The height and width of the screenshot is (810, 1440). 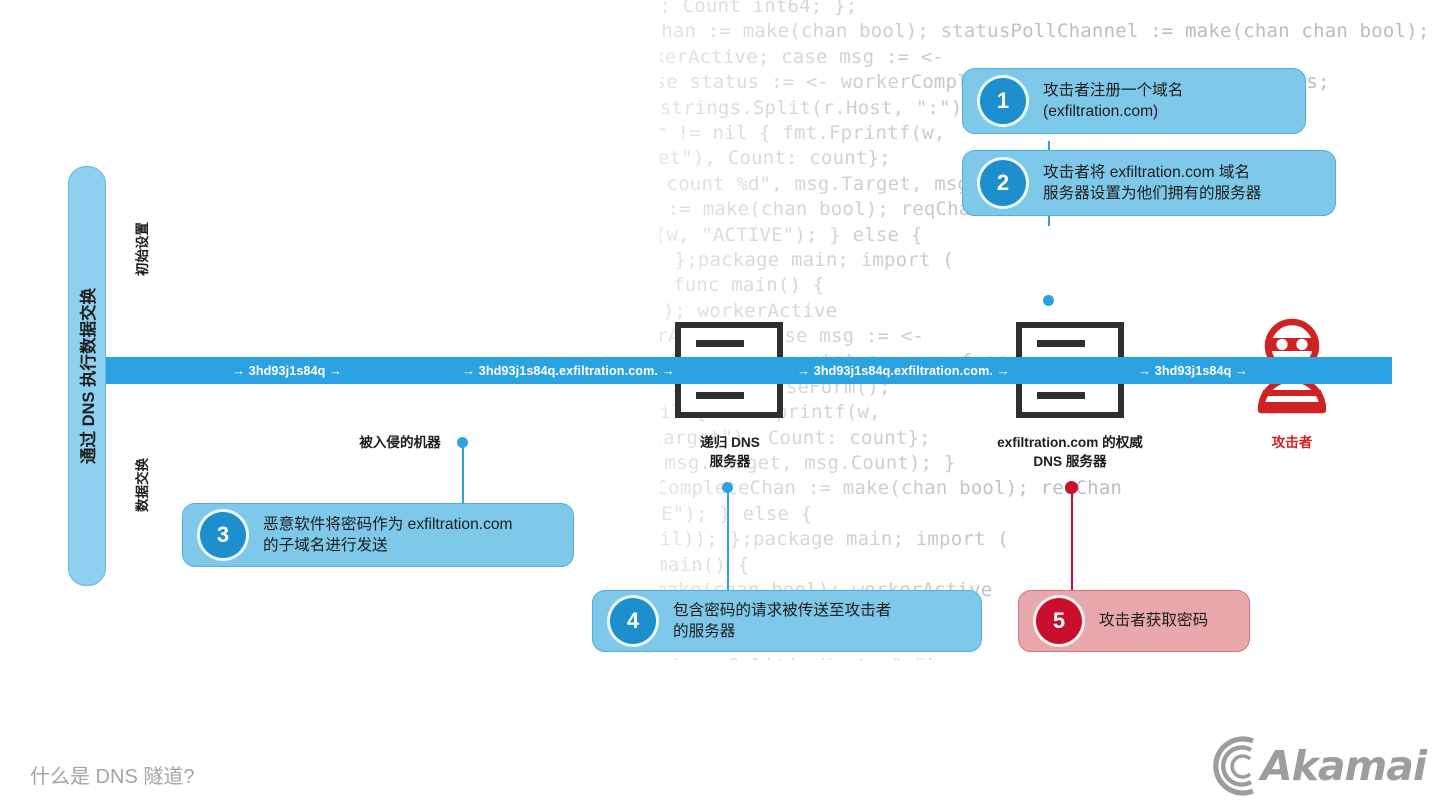 I want to click on caption-attacker: 攻击者, so click(x=1292, y=442).